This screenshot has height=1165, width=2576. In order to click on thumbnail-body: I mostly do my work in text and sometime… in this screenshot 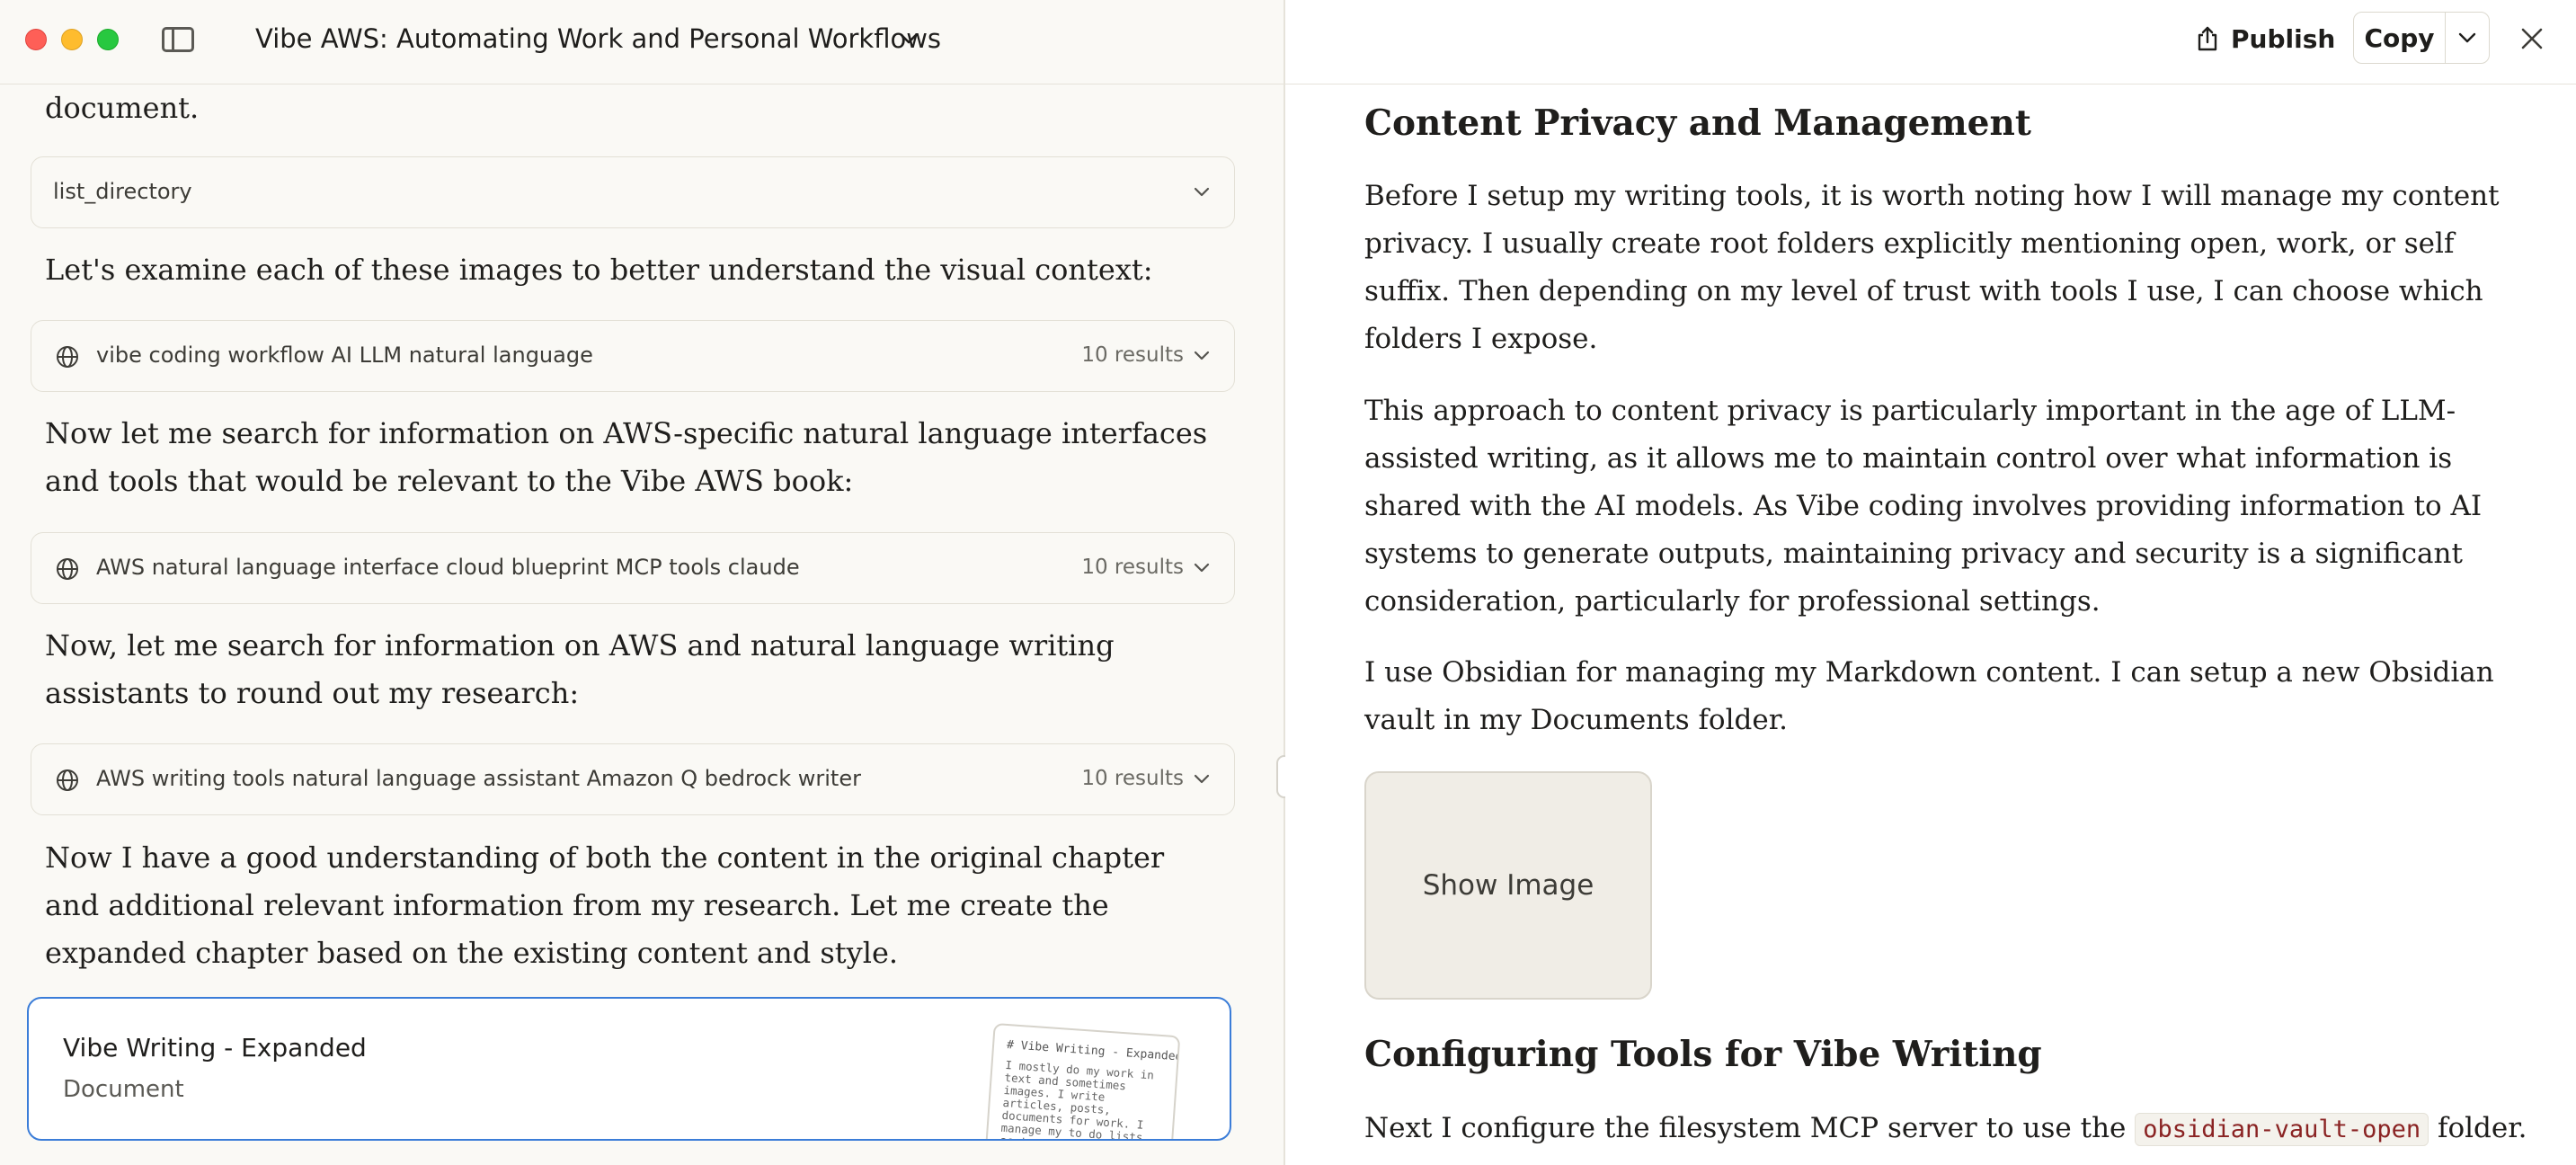, I will do `click(1077, 1099)`.